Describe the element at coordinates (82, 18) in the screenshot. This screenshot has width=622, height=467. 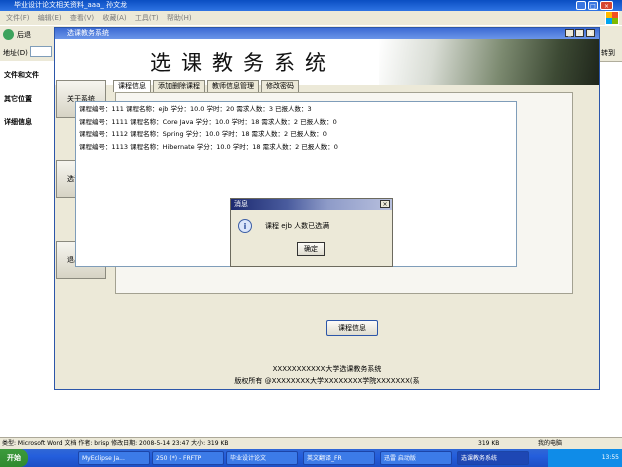
I see `menu-view: 查看(V)` at that location.